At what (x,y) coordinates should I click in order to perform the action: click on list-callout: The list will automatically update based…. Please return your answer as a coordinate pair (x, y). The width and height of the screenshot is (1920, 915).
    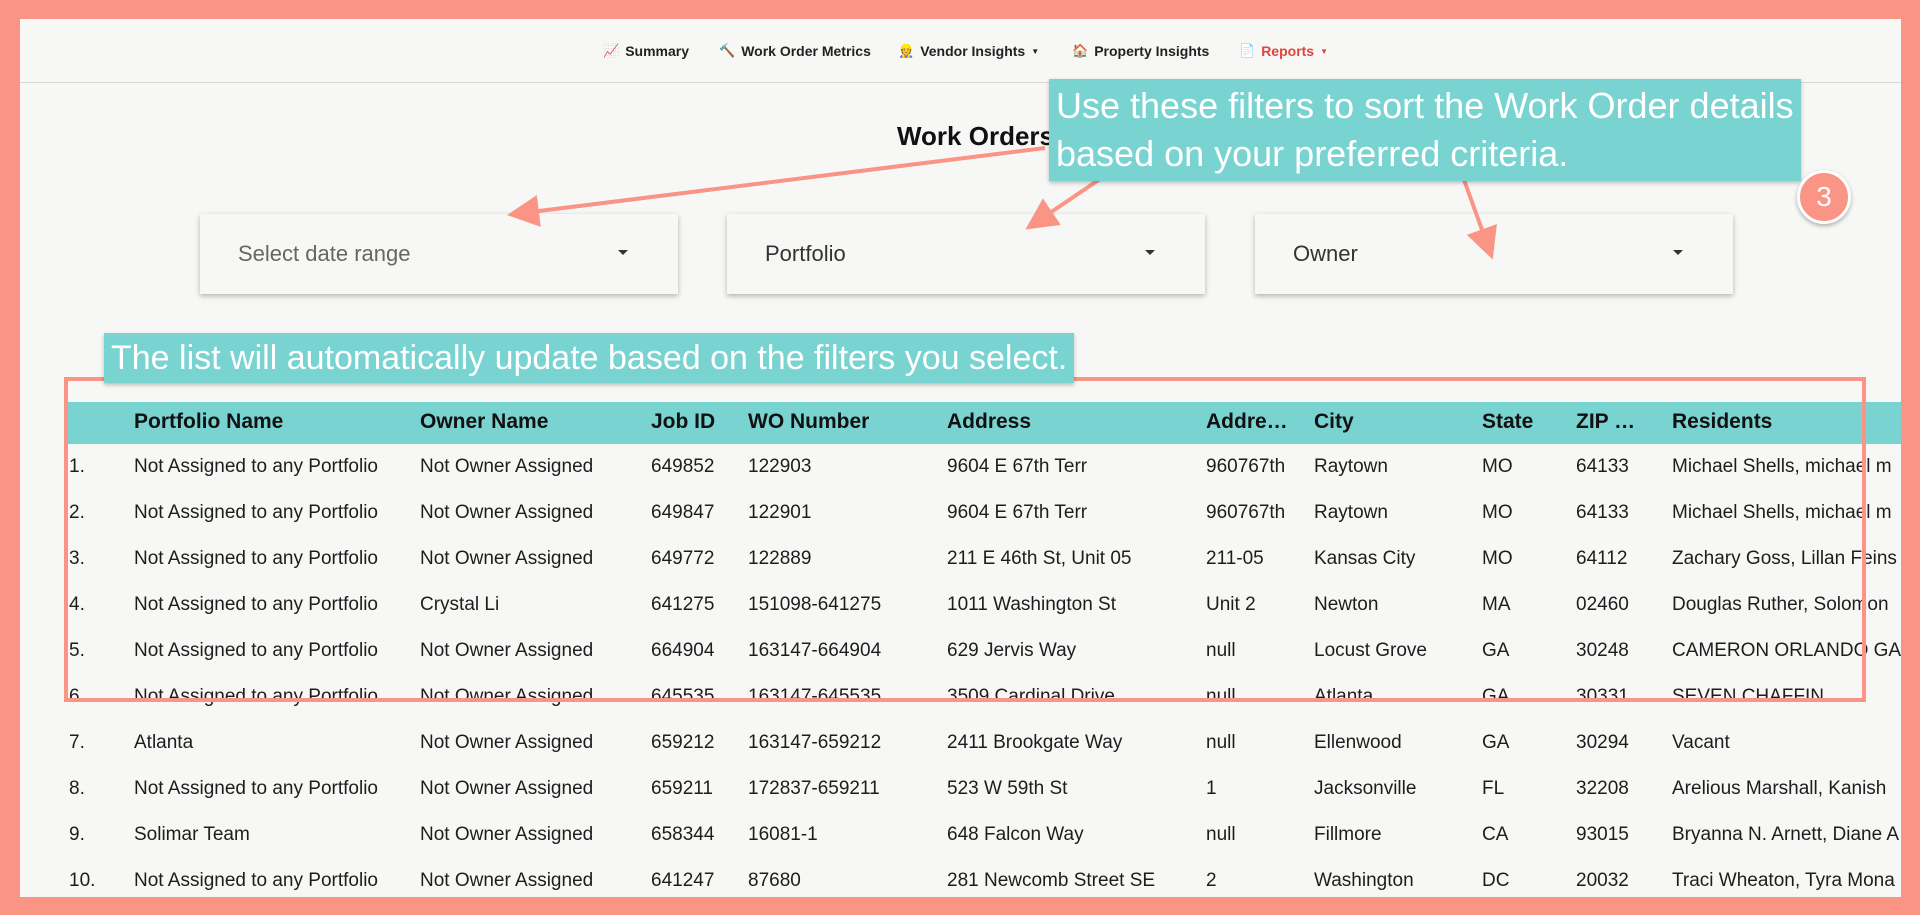
    Looking at the image, I should click on (589, 358).